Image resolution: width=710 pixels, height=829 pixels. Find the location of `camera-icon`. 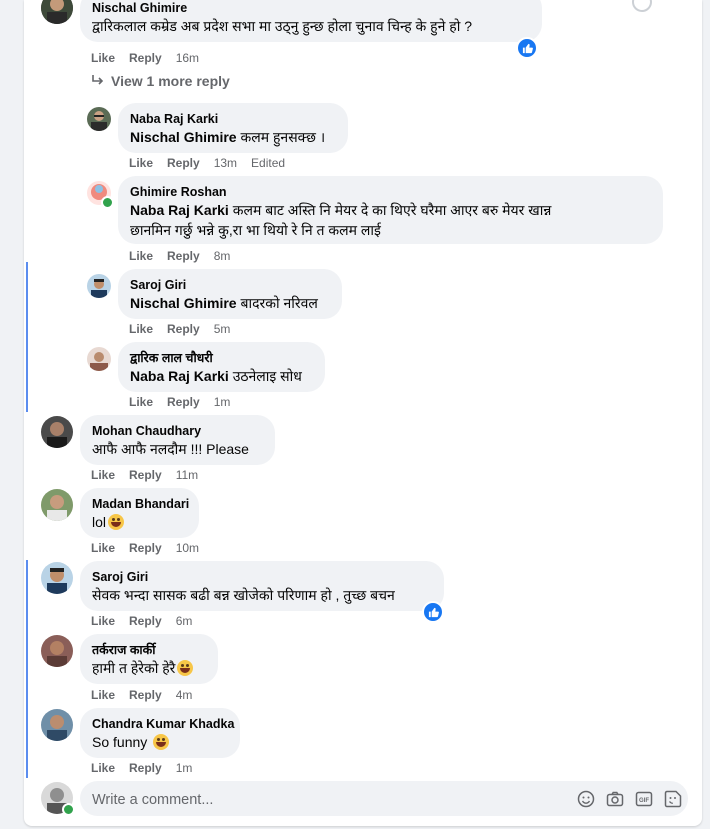

camera-icon is located at coordinates (615, 799).